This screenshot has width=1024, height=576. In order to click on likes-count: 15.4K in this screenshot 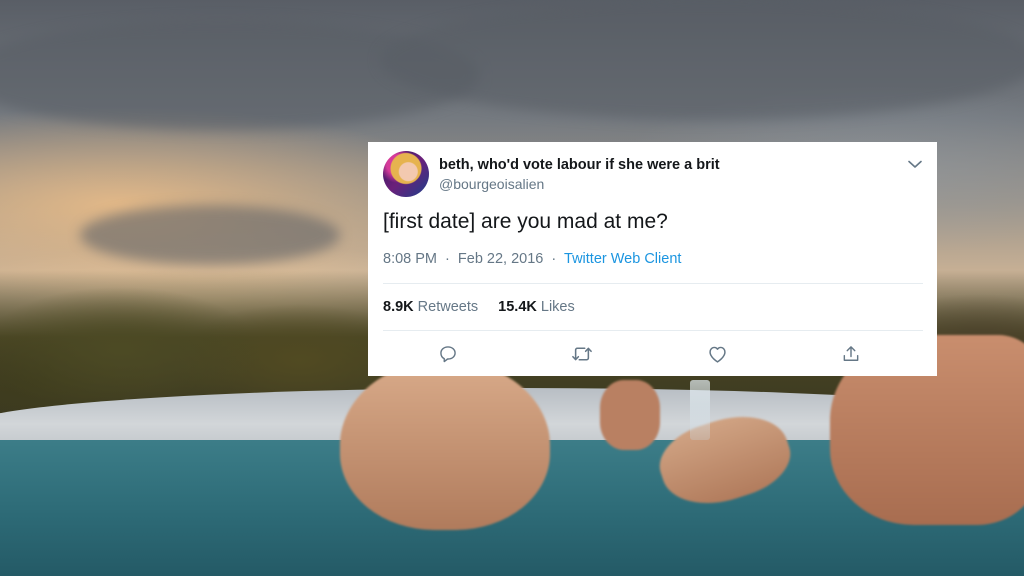, I will do `click(517, 307)`.